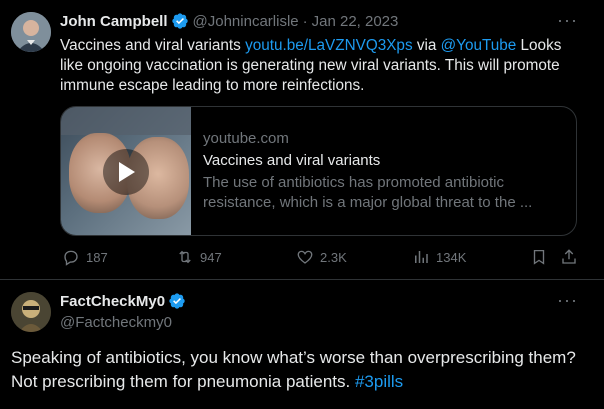 The width and height of the screenshot is (604, 409). What do you see at coordinates (126, 121) in the screenshot?
I see `thumbnail-background` at bounding box center [126, 121].